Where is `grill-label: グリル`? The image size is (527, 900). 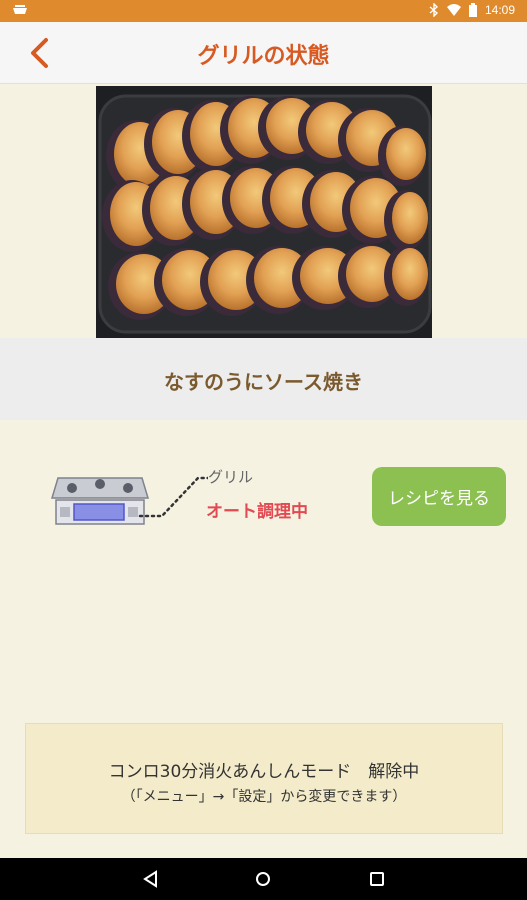 grill-label: グリル is located at coordinates (231, 477).